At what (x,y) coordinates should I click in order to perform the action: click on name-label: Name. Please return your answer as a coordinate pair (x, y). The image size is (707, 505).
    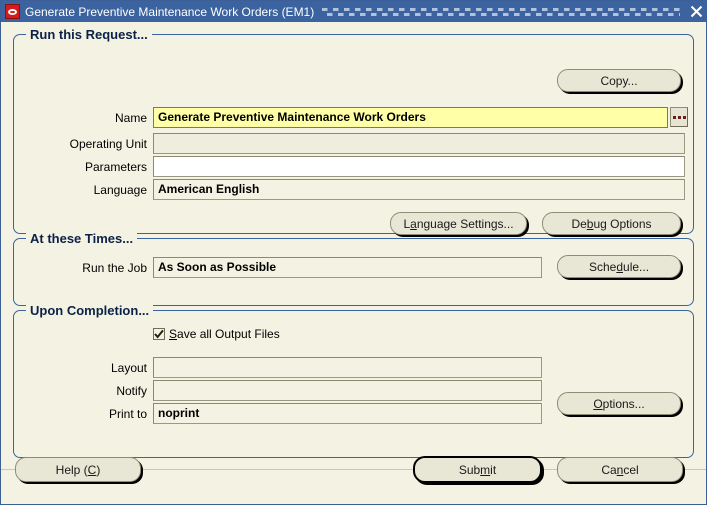
    Looking at the image, I should click on (130, 118).